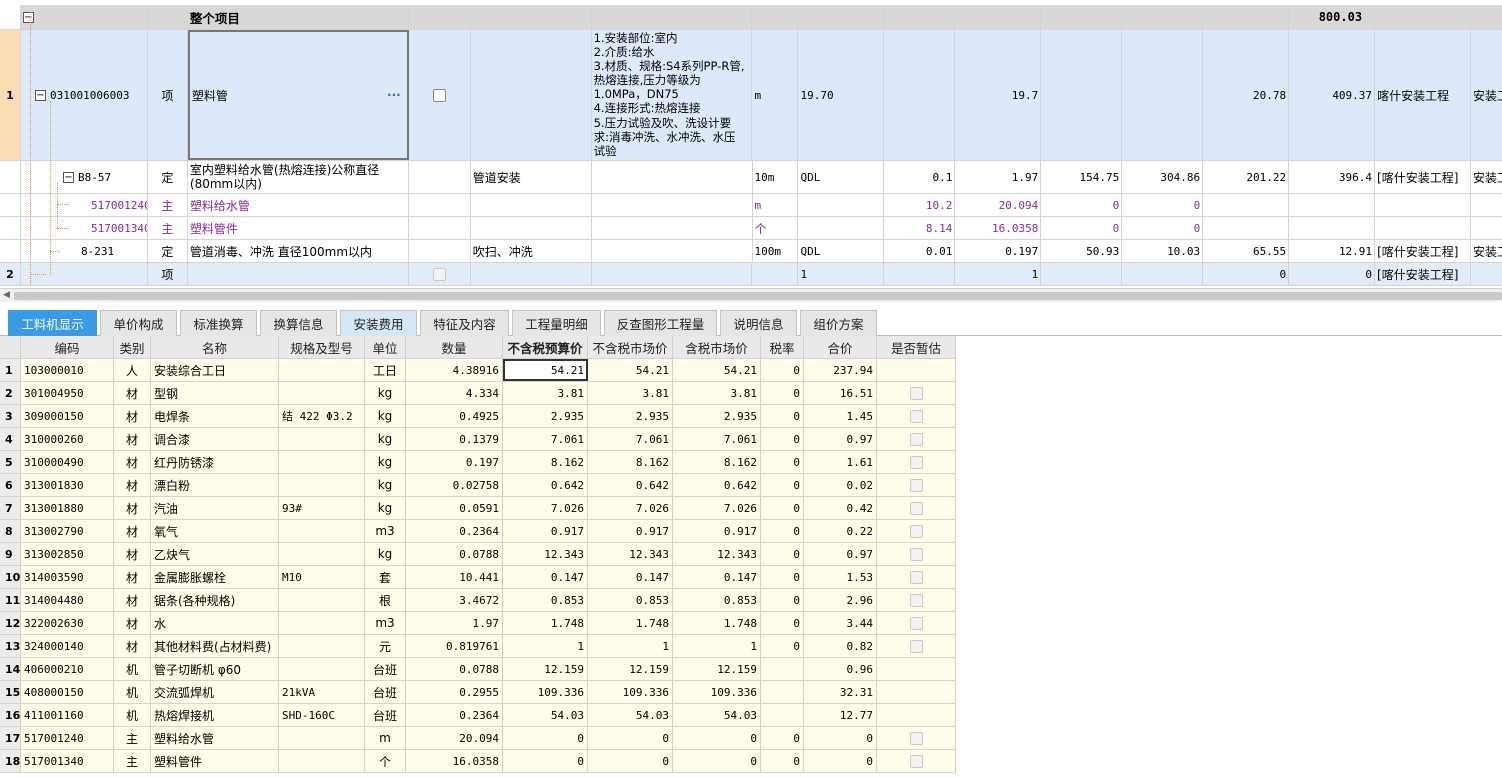 The height and width of the screenshot is (778, 1502). Describe the element at coordinates (758, 323) in the screenshot. I see `tab-description: 说明信息` at that location.